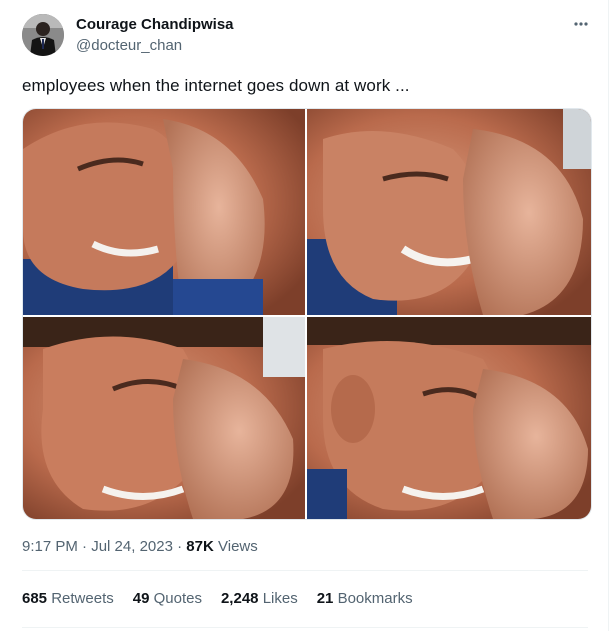 The image size is (609, 631). I want to click on author-avatar, so click(43, 35).